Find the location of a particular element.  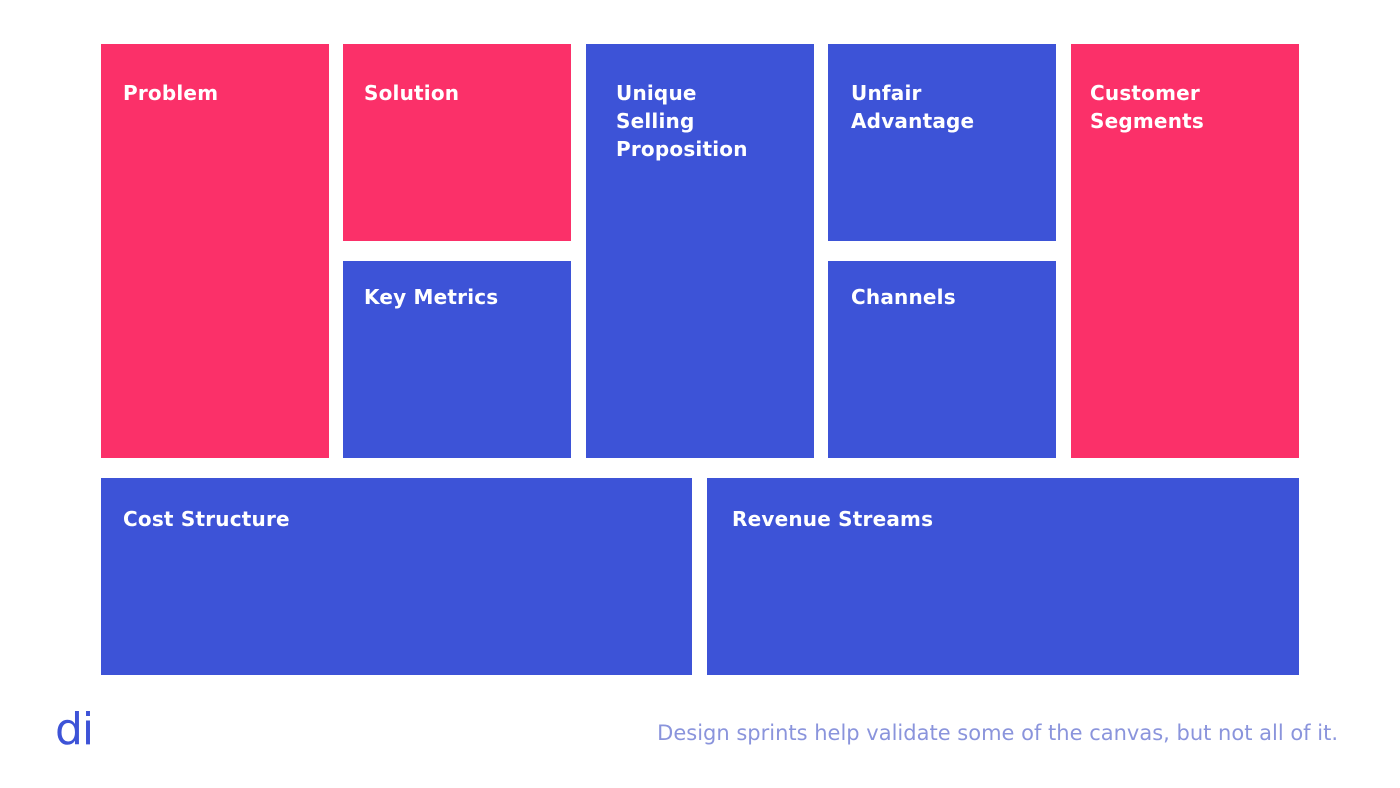

revenue-streams-block: Revenue Streams is located at coordinates (1003, 576).